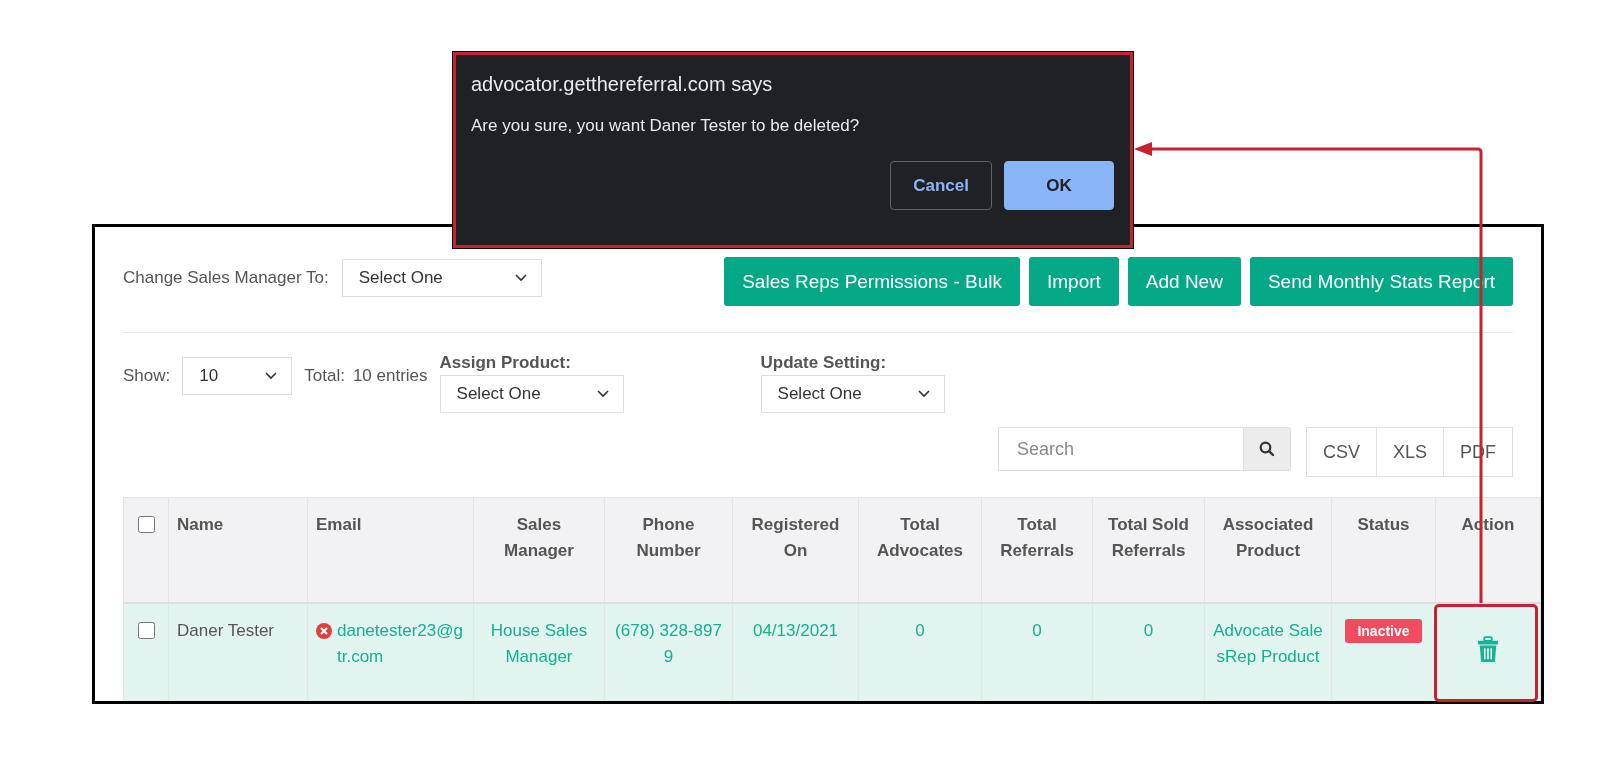 This screenshot has width=1600, height=757. What do you see at coordinates (531, 394) in the screenshot?
I see `assign-product-select: Select One` at bounding box center [531, 394].